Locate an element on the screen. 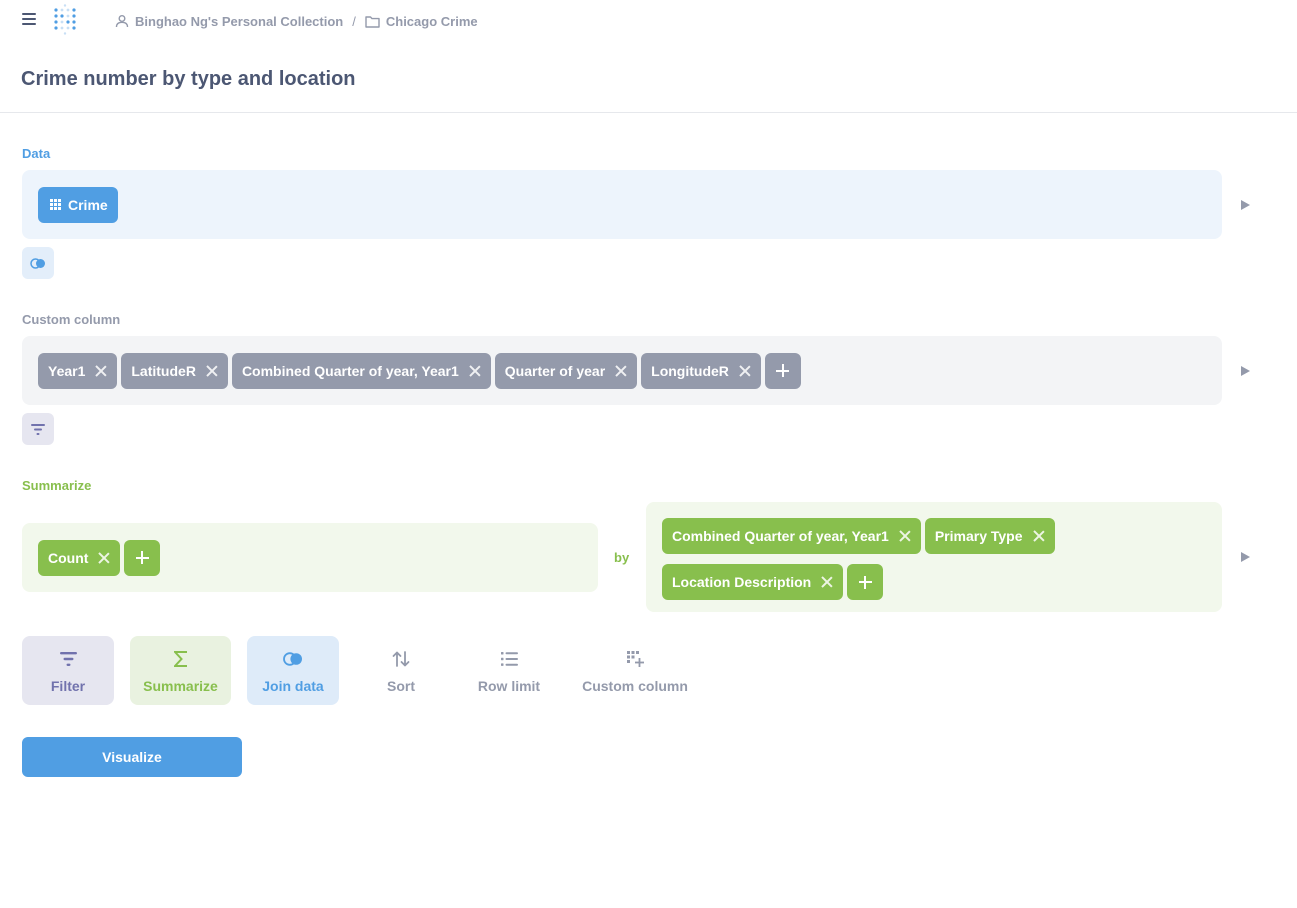 The width and height of the screenshot is (1297, 908). custom-column-label: LongitudeR is located at coordinates (690, 370).